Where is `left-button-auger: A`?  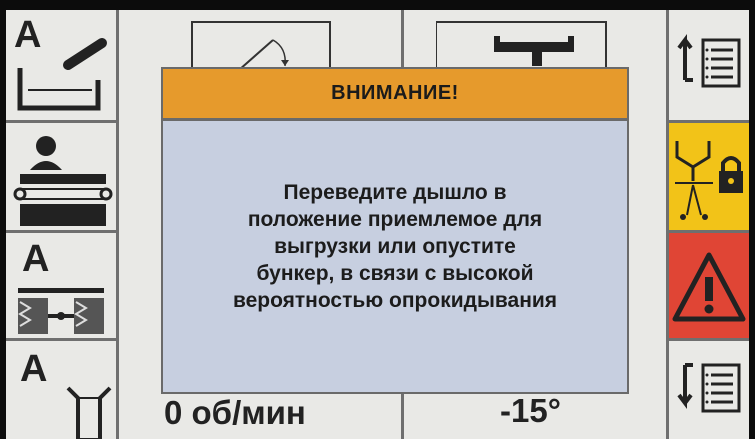 left-button-auger: A is located at coordinates (61, 65).